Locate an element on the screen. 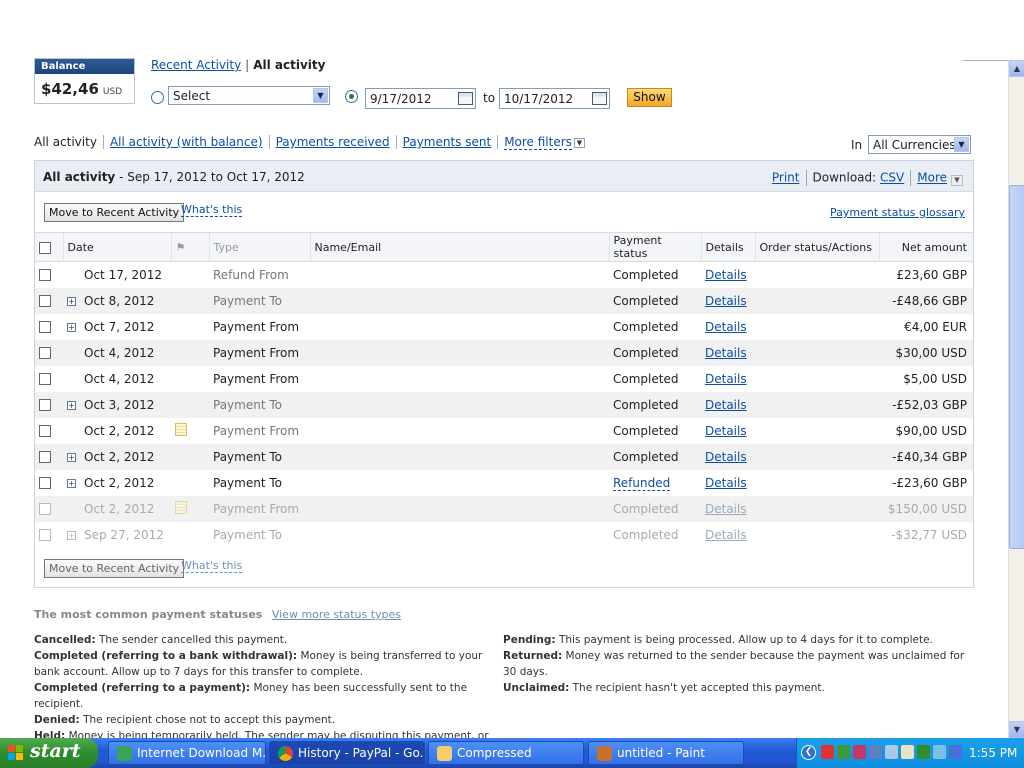  volume-icon is located at coordinates (939, 752).